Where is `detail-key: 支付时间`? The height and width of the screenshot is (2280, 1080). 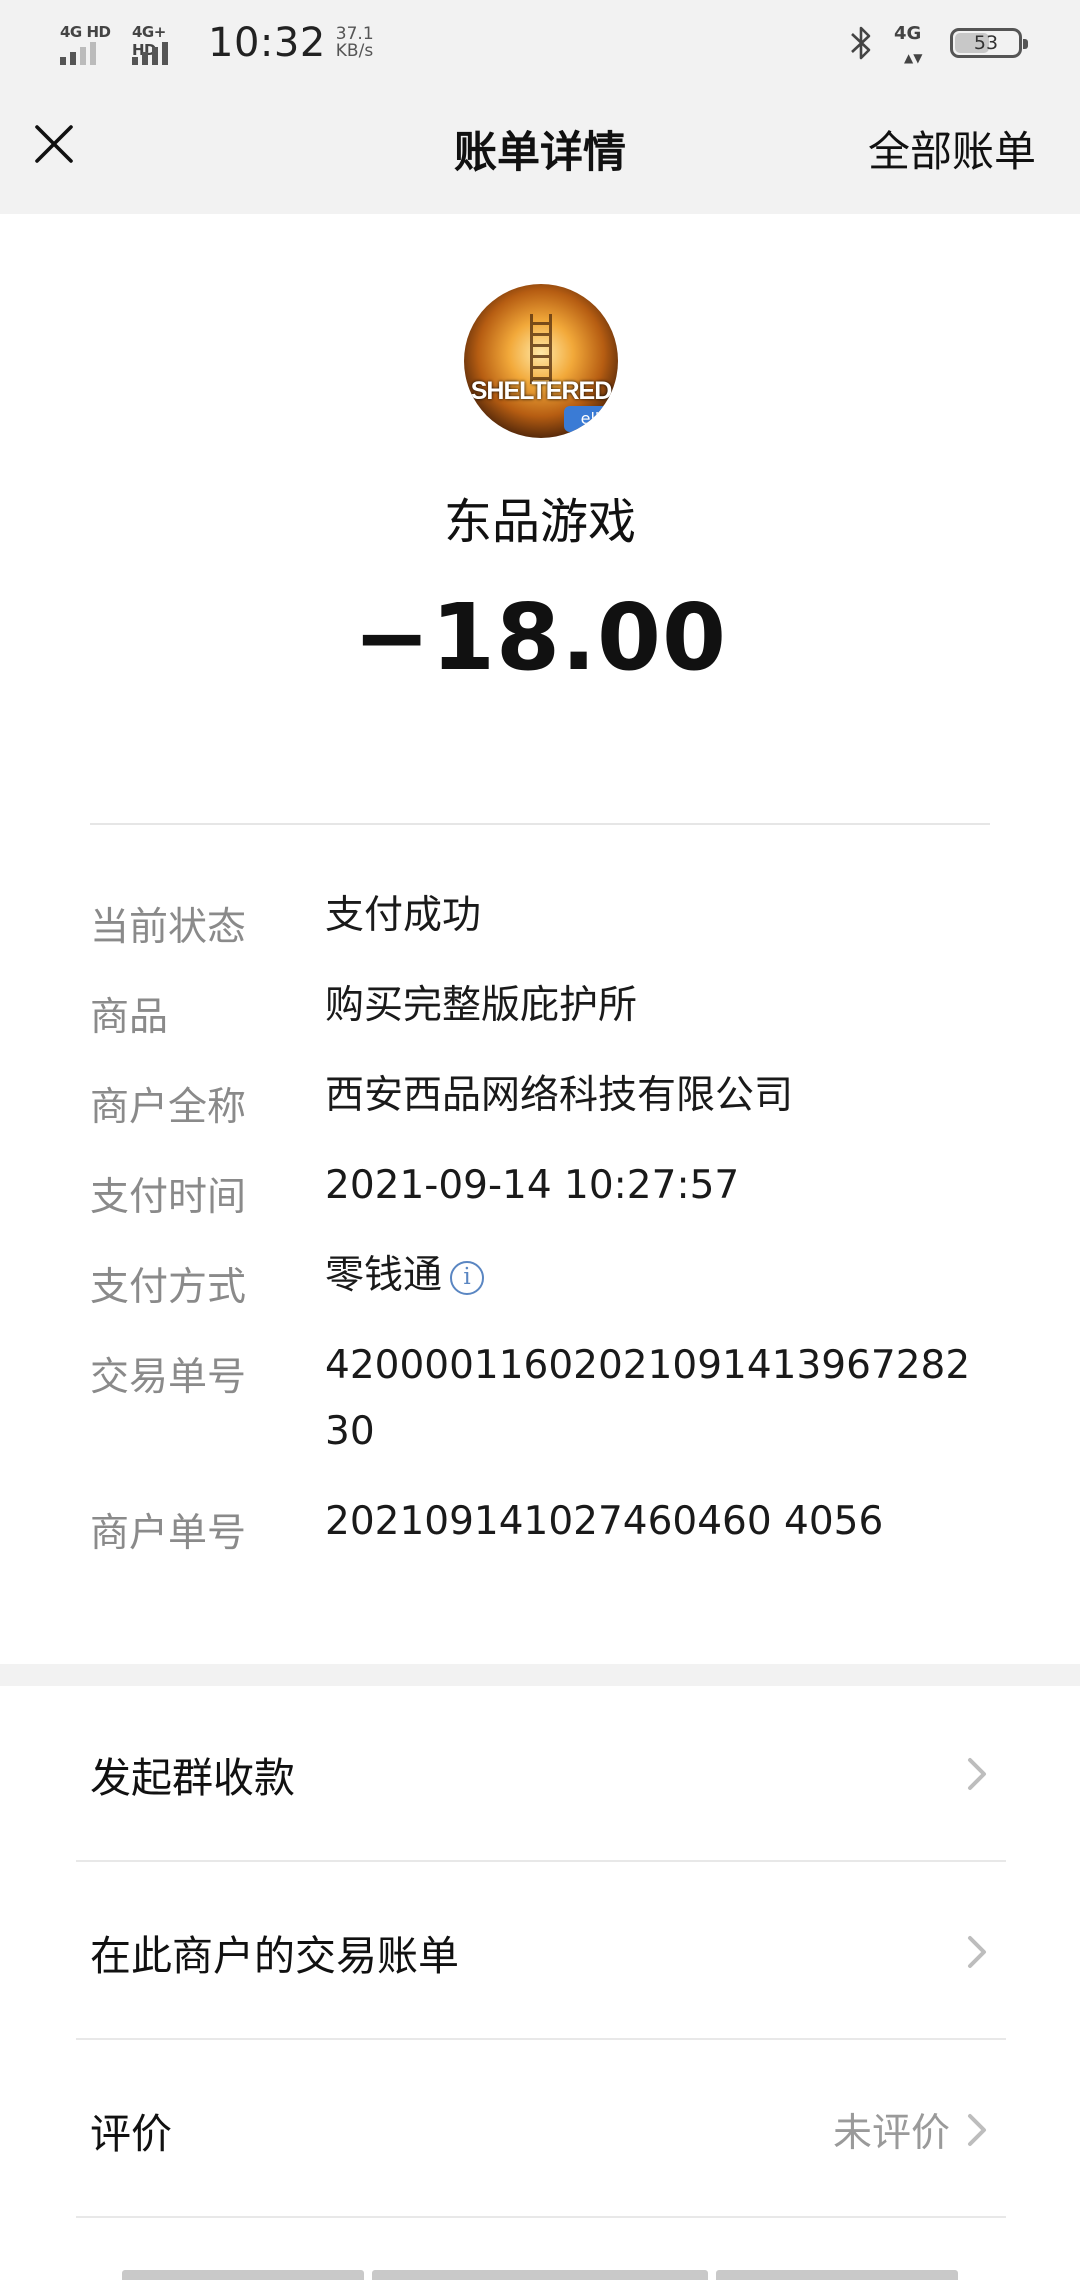
detail-key: 支付时间 is located at coordinates (168, 1197).